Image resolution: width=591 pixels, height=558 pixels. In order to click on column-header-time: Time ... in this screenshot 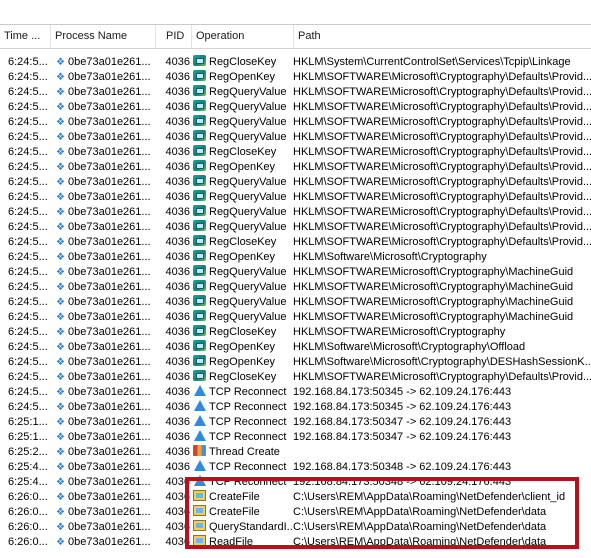, I will do `click(25, 36)`.